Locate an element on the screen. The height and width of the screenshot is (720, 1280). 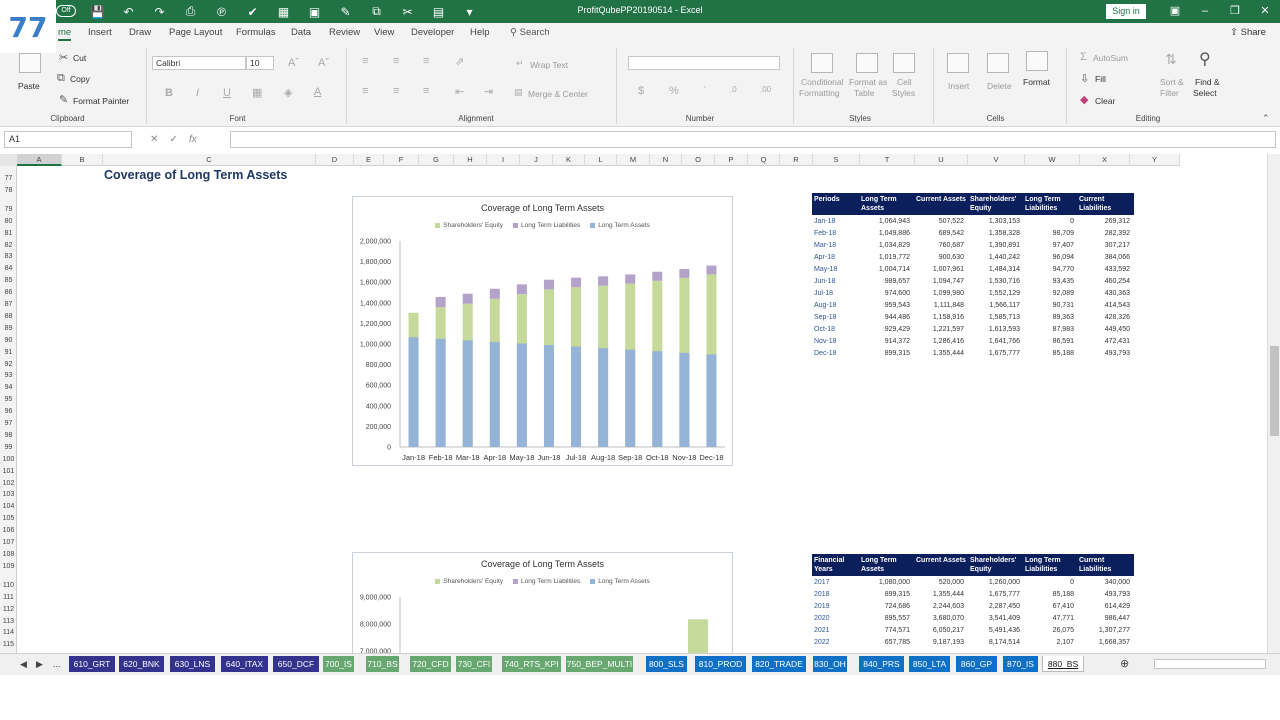
column-header-cell: K is located at coordinates (569, 160).